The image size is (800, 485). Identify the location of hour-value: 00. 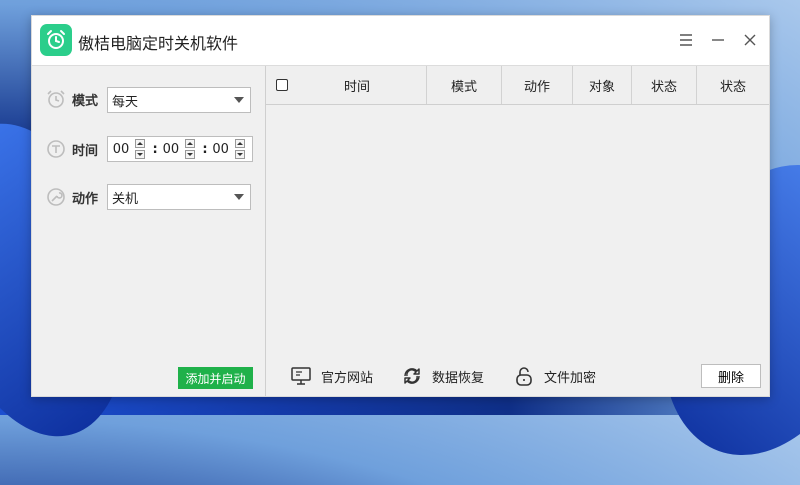
(121, 149).